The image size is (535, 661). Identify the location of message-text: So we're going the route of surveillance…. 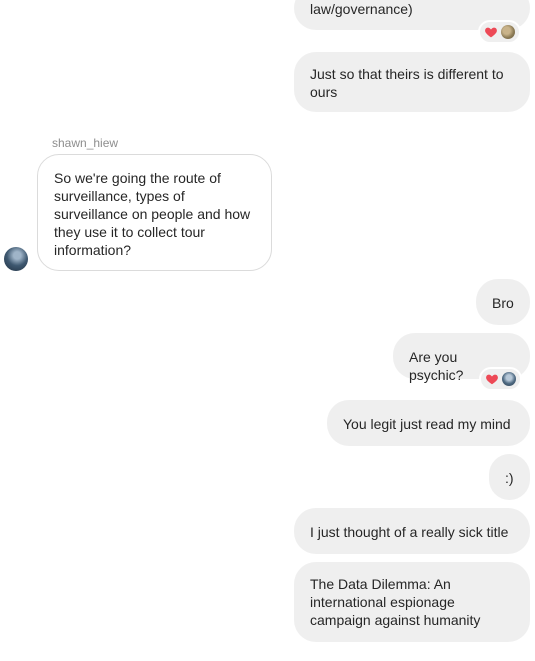
(152, 214).